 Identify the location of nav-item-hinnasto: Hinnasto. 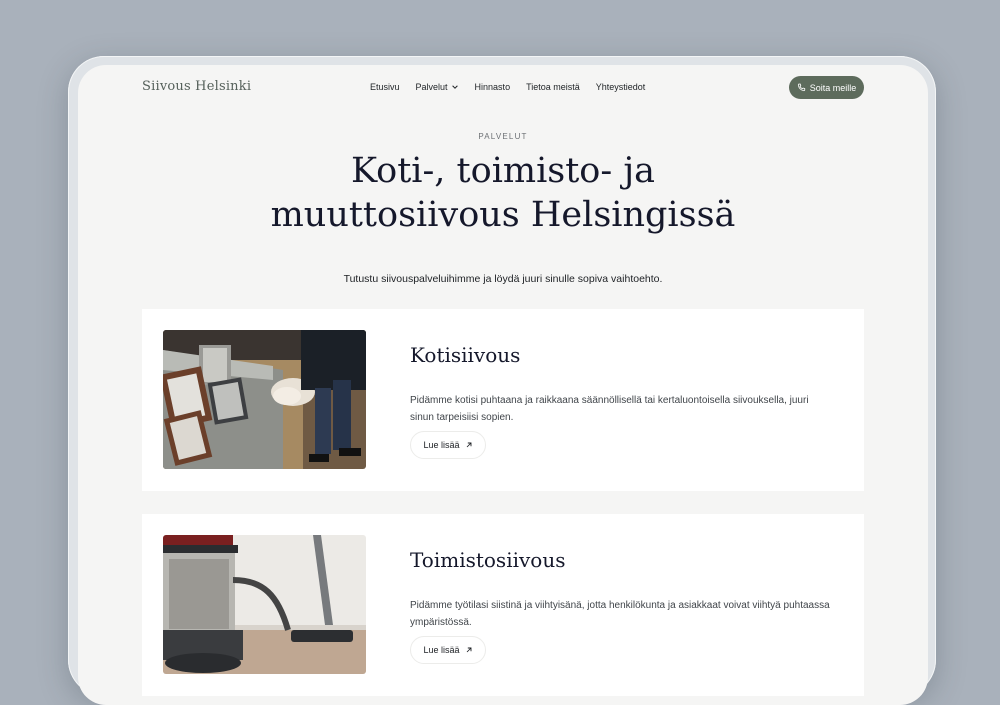
(493, 87).